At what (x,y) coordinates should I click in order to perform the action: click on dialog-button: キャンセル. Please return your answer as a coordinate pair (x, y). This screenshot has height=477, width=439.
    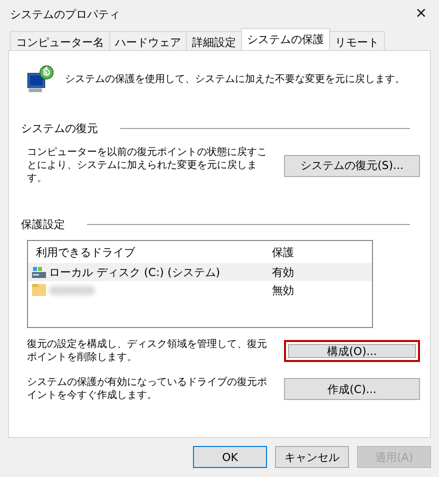
    Looking at the image, I should click on (312, 457).